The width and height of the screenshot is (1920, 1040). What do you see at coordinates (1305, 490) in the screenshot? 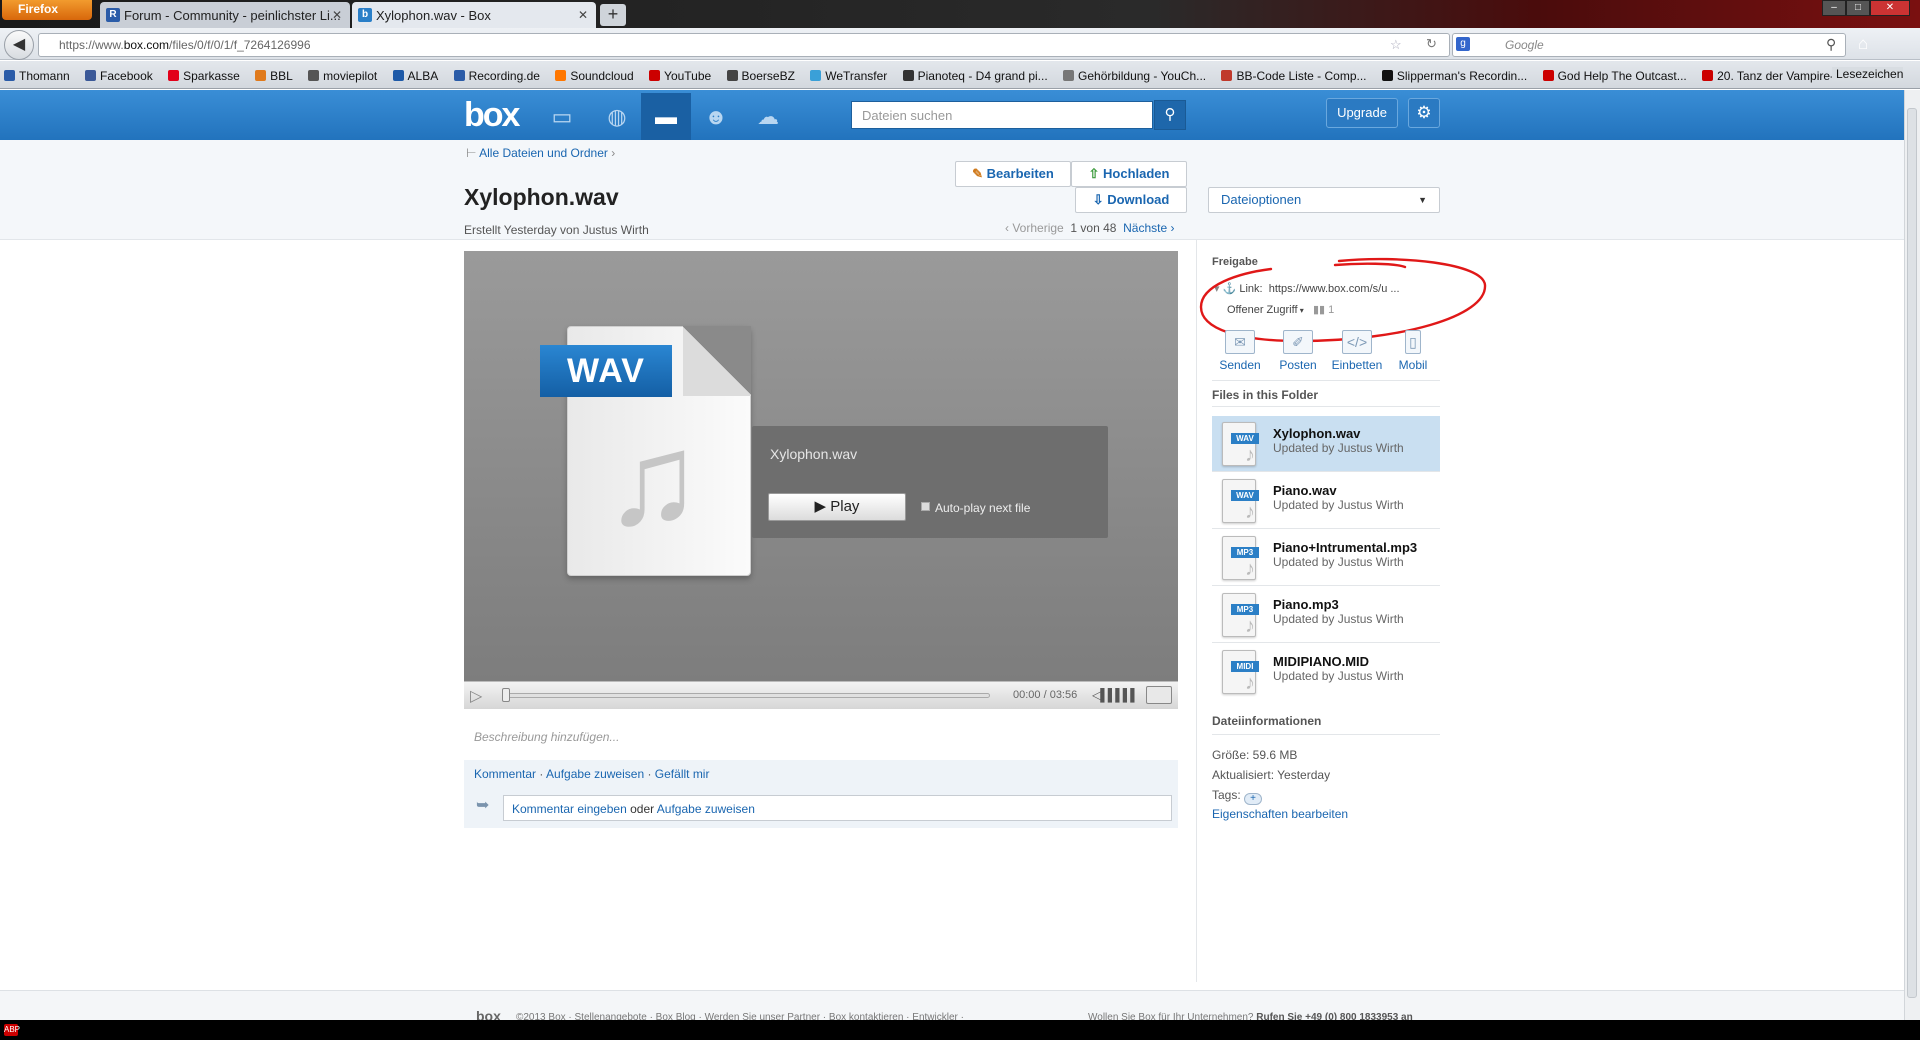
I see `folder-file-name: Piano.wav` at bounding box center [1305, 490].